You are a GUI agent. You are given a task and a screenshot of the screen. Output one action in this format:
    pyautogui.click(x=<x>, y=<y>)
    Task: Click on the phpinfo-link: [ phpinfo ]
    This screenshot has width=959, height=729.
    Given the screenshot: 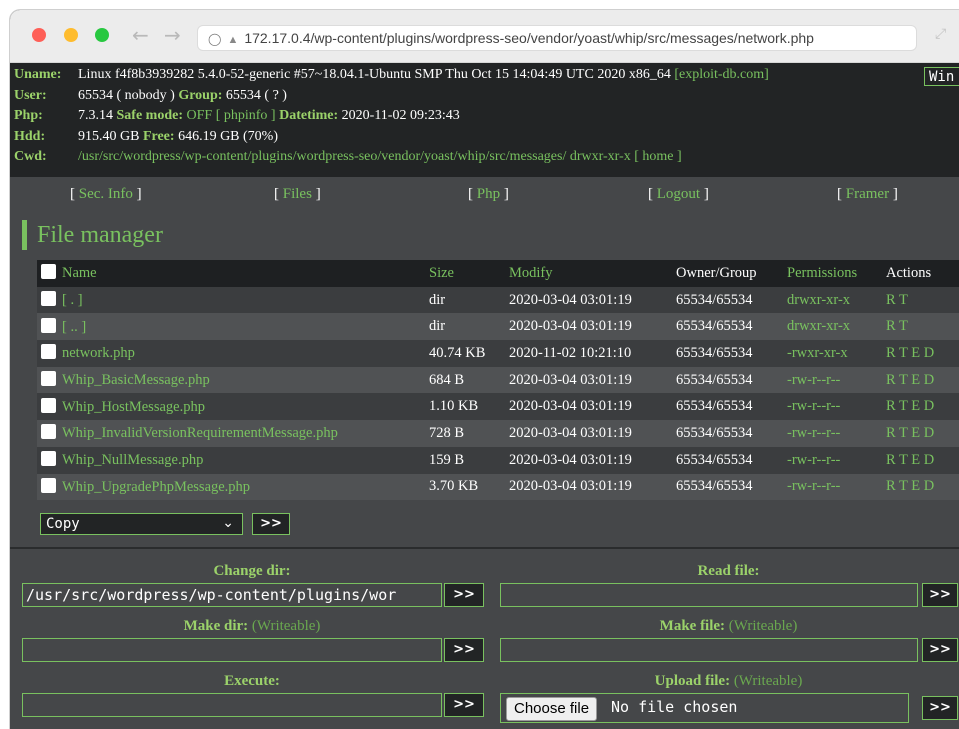 What is the action you would take?
    pyautogui.click(x=246, y=115)
    